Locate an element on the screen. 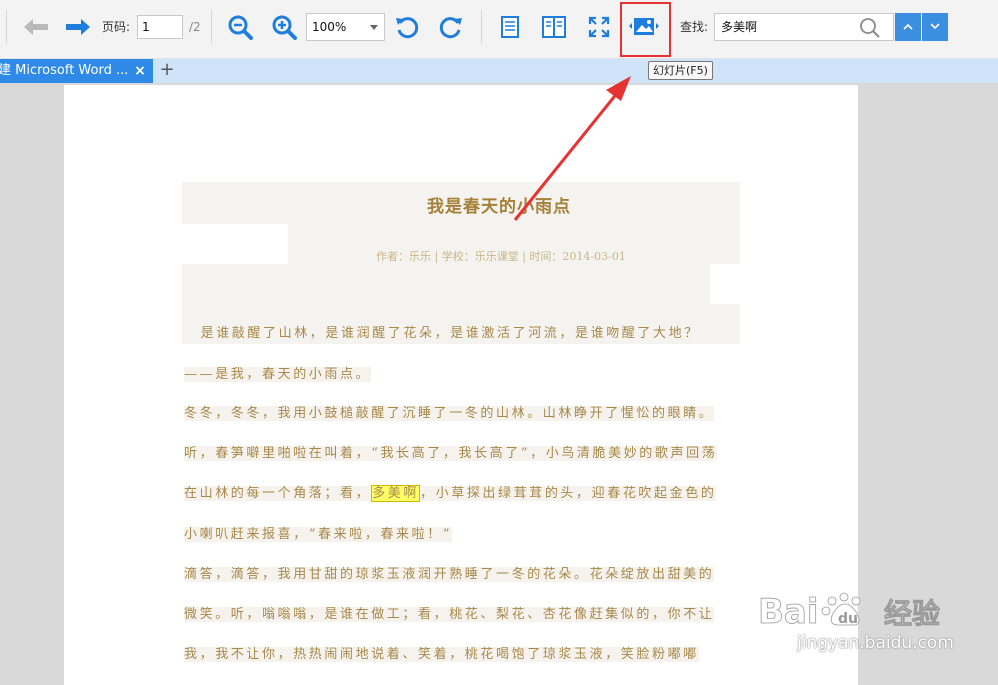 The image size is (998, 685). baidu-watermark-logo: Bai 经验 du is located at coordinates (849, 612).